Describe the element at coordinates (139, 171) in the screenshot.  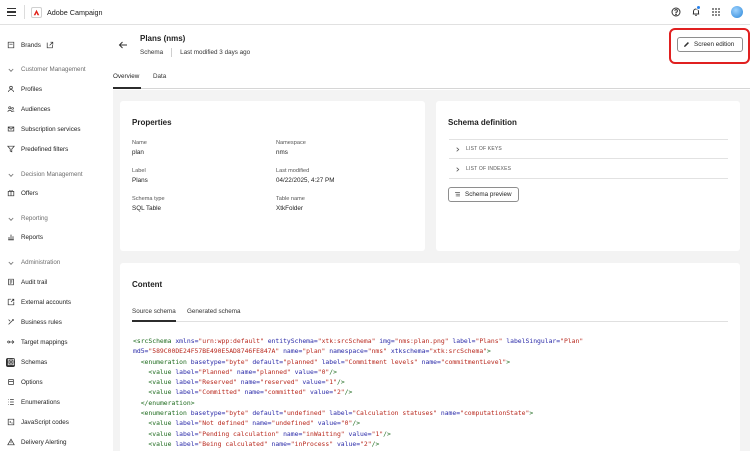
I see `label-label: Label` at that location.